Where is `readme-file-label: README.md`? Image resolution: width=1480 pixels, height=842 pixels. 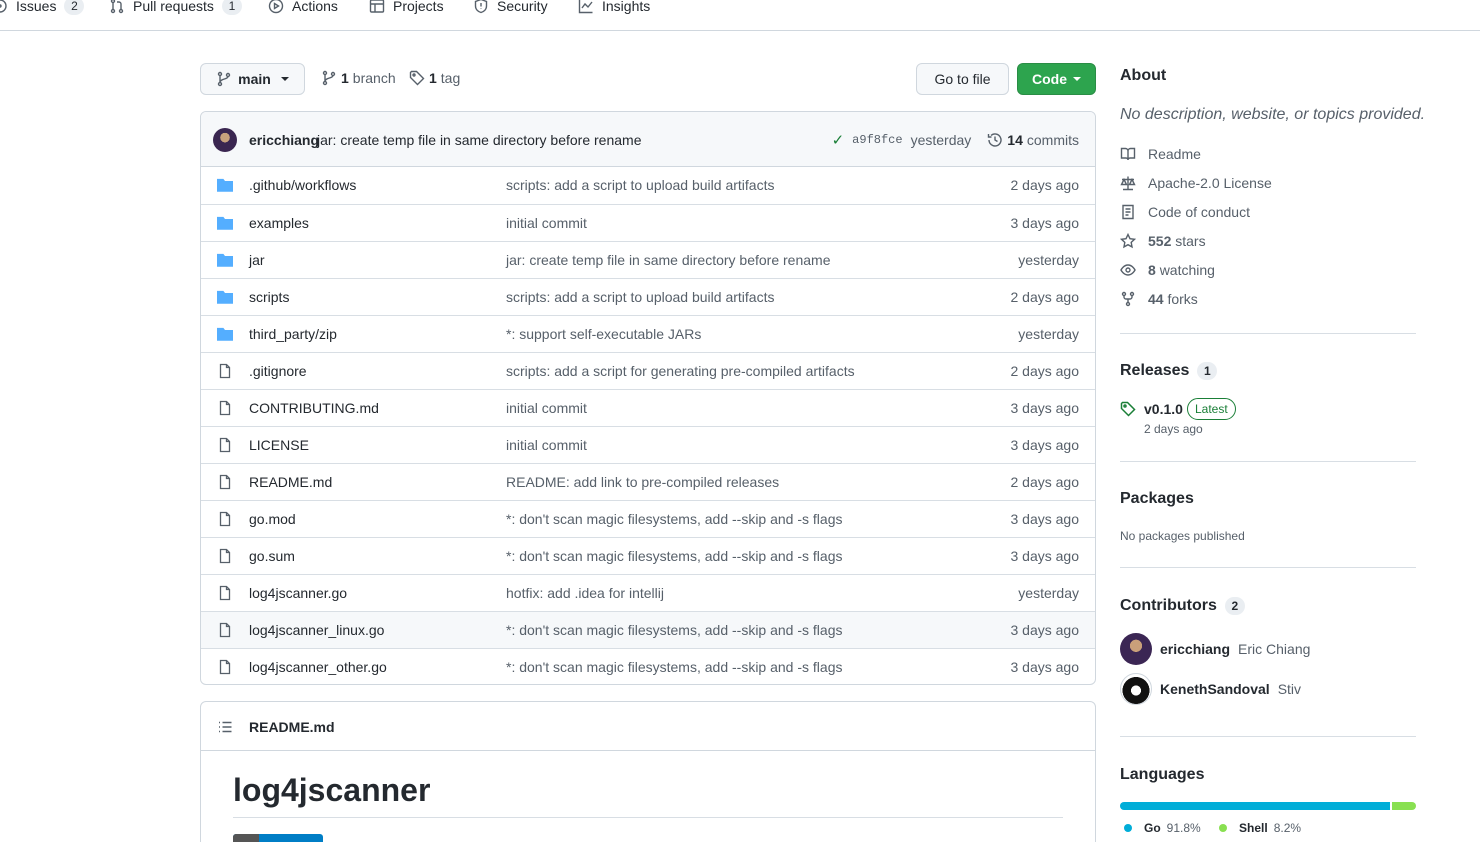 readme-file-label: README.md is located at coordinates (292, 727).